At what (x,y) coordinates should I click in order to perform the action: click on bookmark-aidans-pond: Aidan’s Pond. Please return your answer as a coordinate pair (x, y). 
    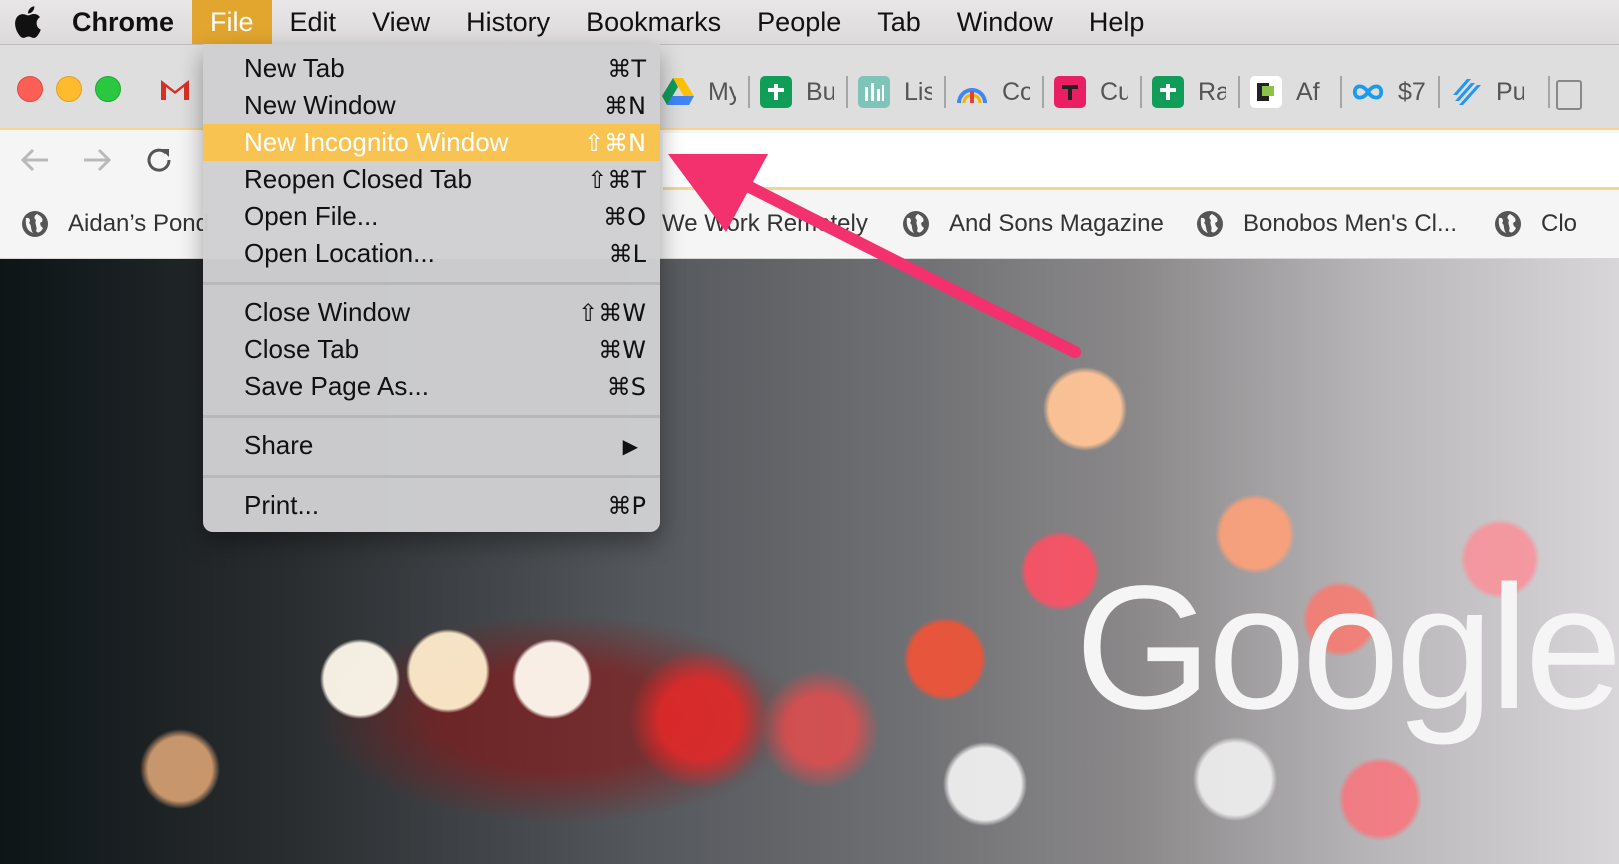
    Looking at the image, I should click on (114, 224).